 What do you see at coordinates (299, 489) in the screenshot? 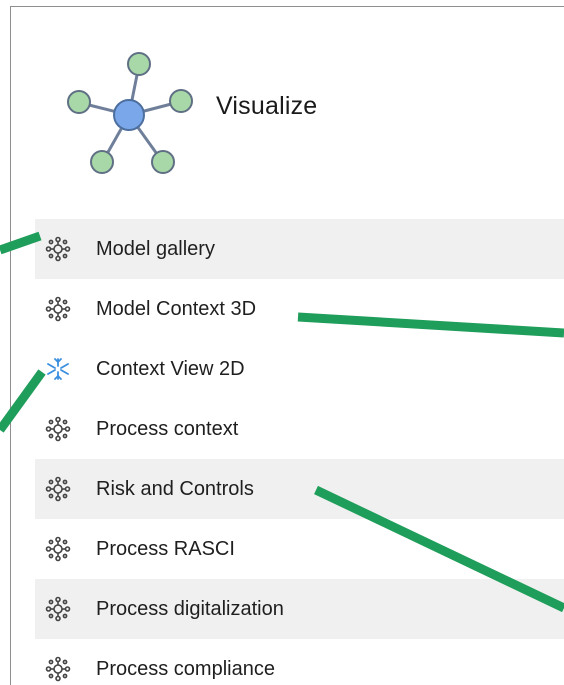
I see `menu-item-risk-and-controls: Risk and Controls` at bounding box center [299, 489].